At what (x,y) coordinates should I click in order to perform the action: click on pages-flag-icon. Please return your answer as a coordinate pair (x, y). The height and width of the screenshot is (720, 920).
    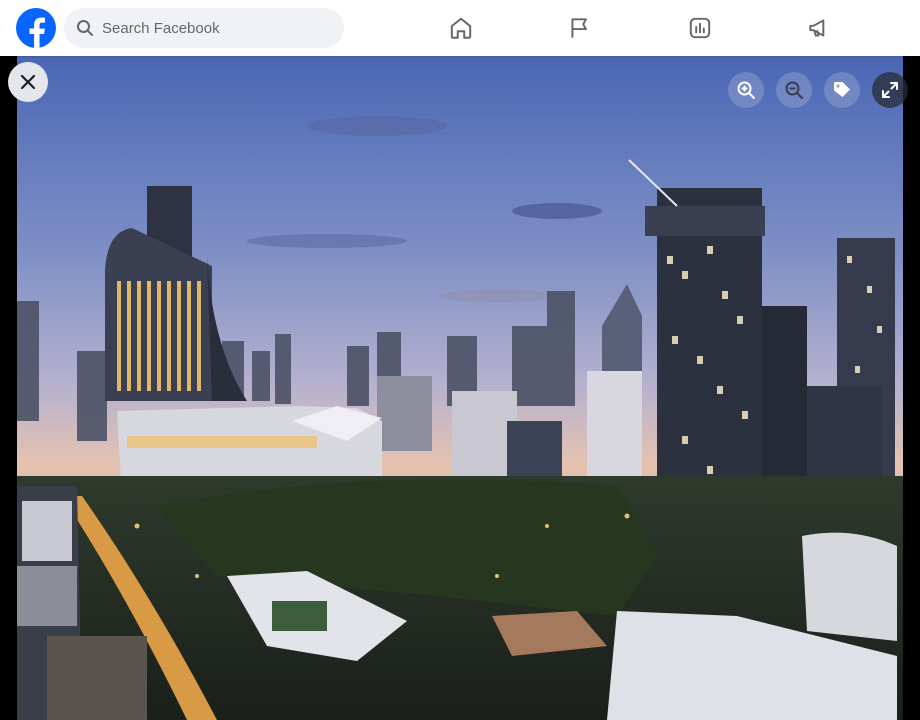
    Looking at the image, I should click on (580, 28).